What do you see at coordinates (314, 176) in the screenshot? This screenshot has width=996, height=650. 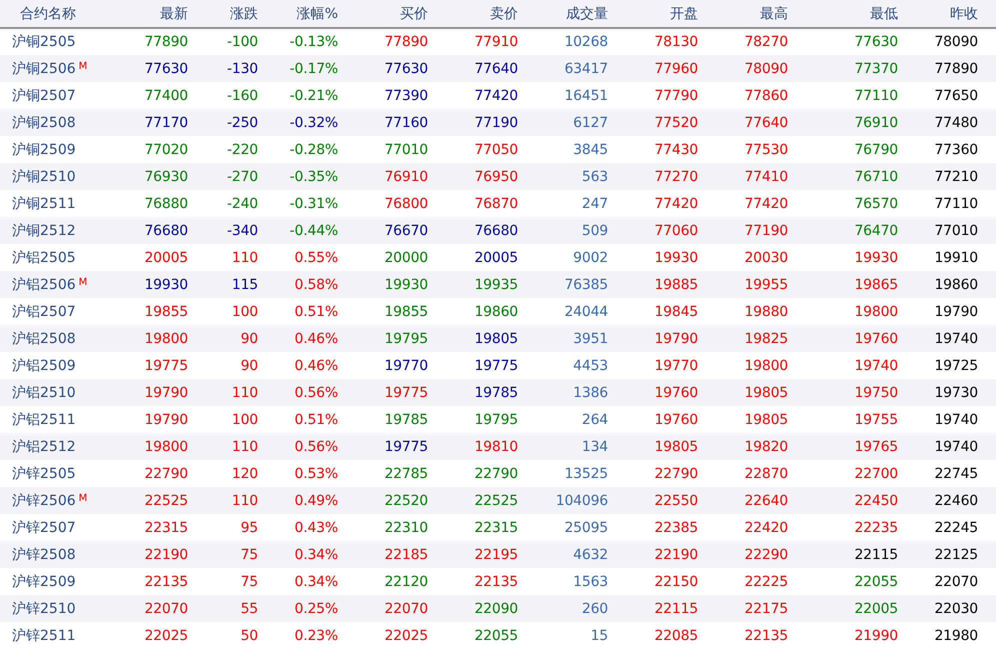 I see `table-cell: -0.35%` at bounding box center [314, 176].